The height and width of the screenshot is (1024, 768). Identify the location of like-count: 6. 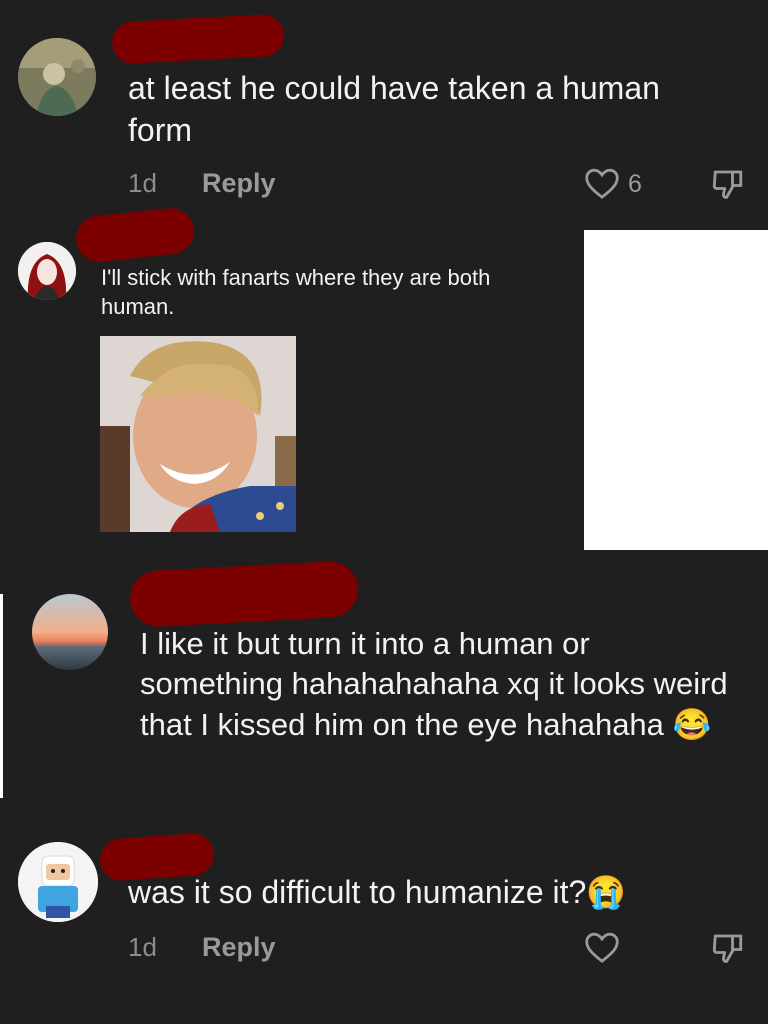
(635, 184).